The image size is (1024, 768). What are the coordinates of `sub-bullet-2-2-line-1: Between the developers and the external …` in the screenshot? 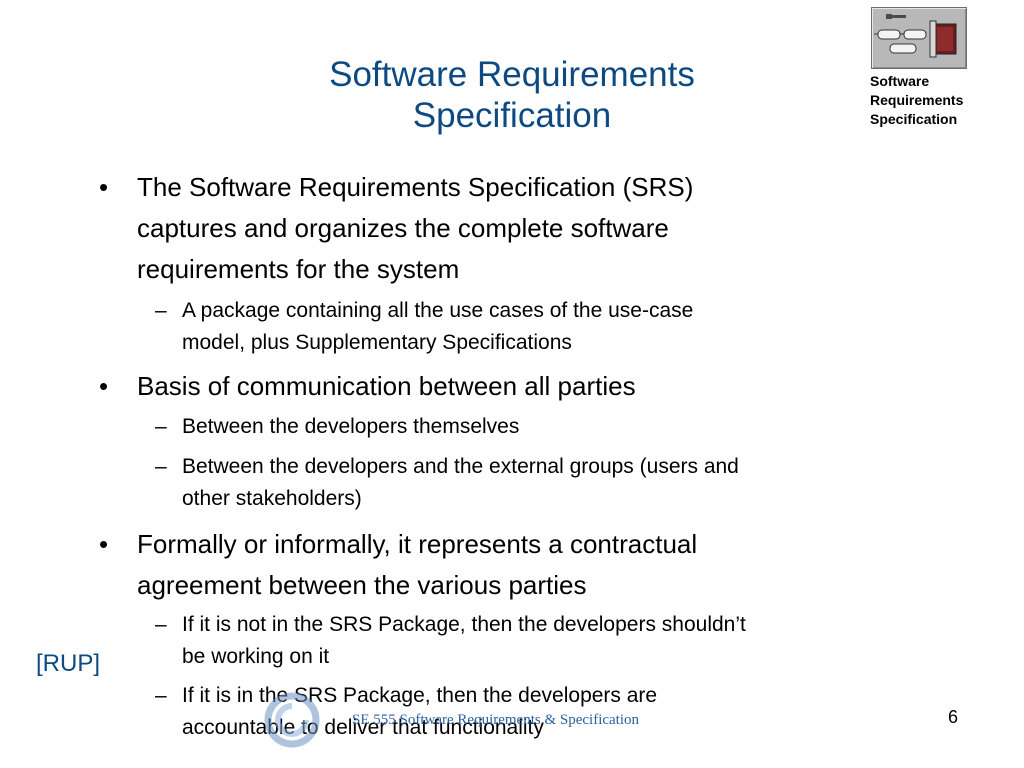 It's located at (460, 466).